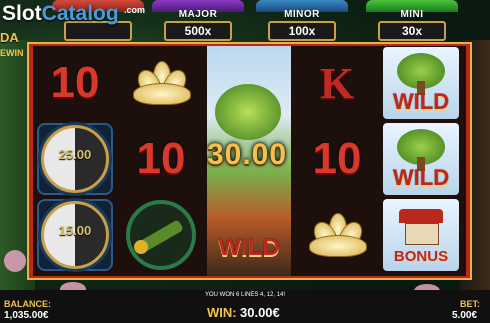  What do you see at coordinates (464, 315) in the screenshot?
I see `bet-value: 5.00€` at bounding box center [464, 315].